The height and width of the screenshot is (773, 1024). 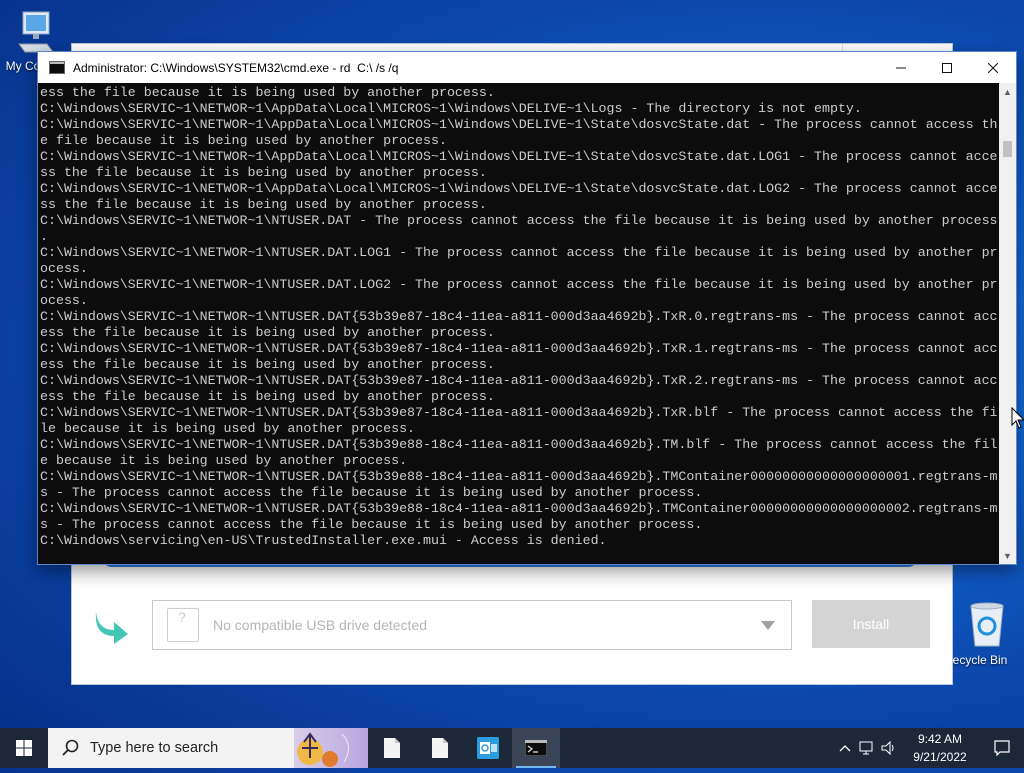 What do you see at coordinates (111, 628) in the screenshot?
I see `arrow-icon` at bounding box center [111, 628].